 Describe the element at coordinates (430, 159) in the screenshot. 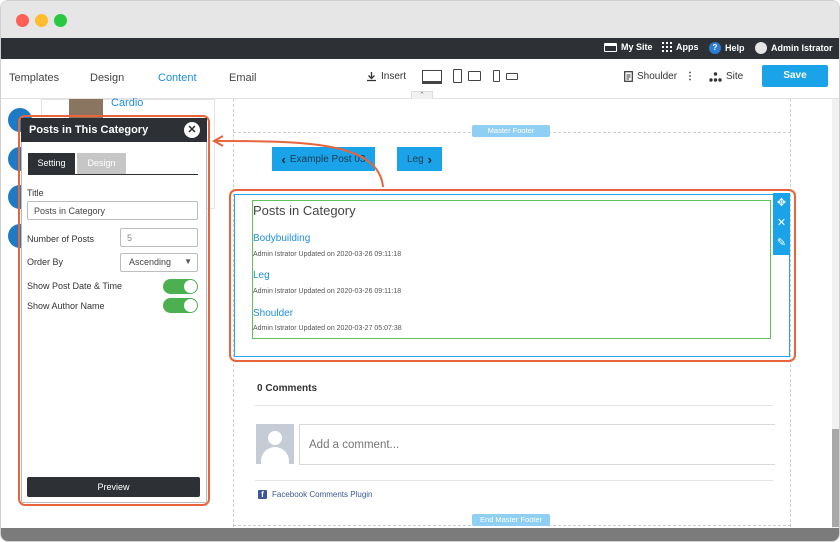

I see `chevron-right-icon: ›` at that location.